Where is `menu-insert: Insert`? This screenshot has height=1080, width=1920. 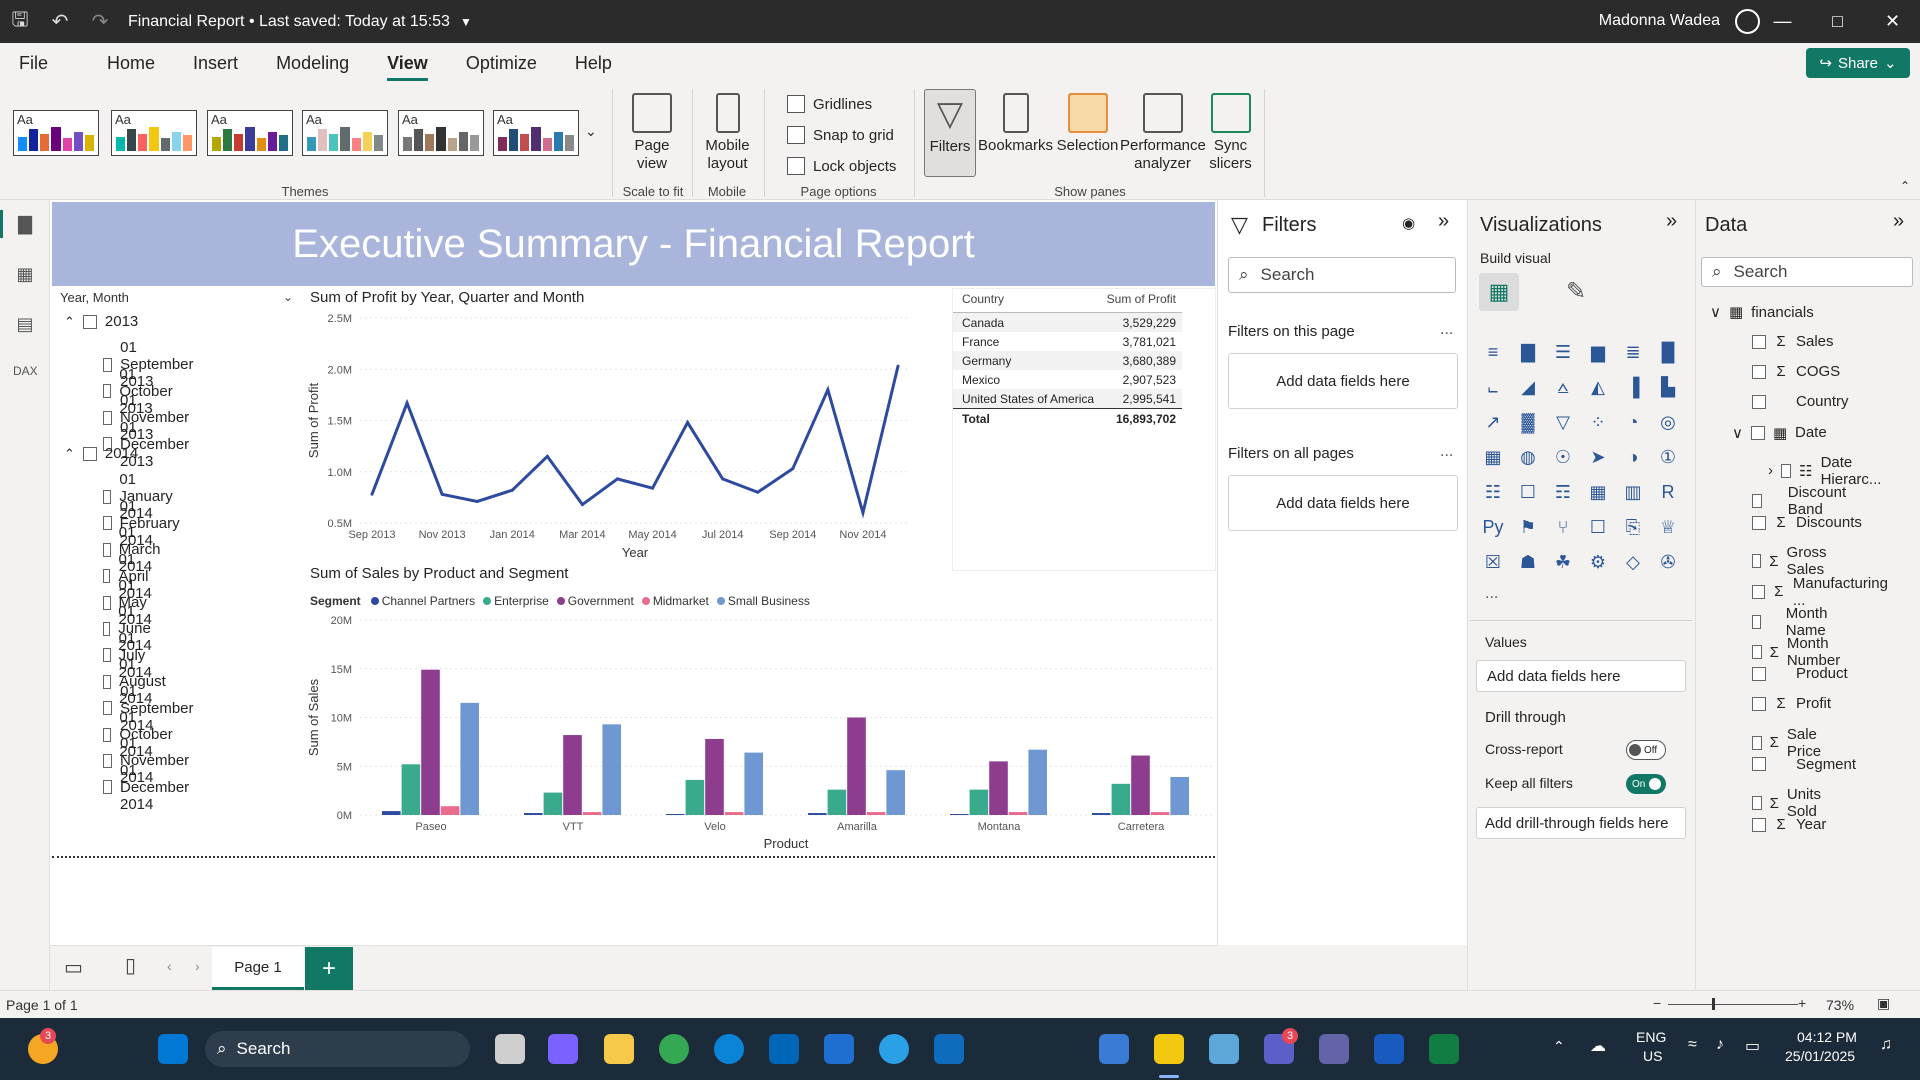 menu-insert: Insert is located at coordinates (215, 63).